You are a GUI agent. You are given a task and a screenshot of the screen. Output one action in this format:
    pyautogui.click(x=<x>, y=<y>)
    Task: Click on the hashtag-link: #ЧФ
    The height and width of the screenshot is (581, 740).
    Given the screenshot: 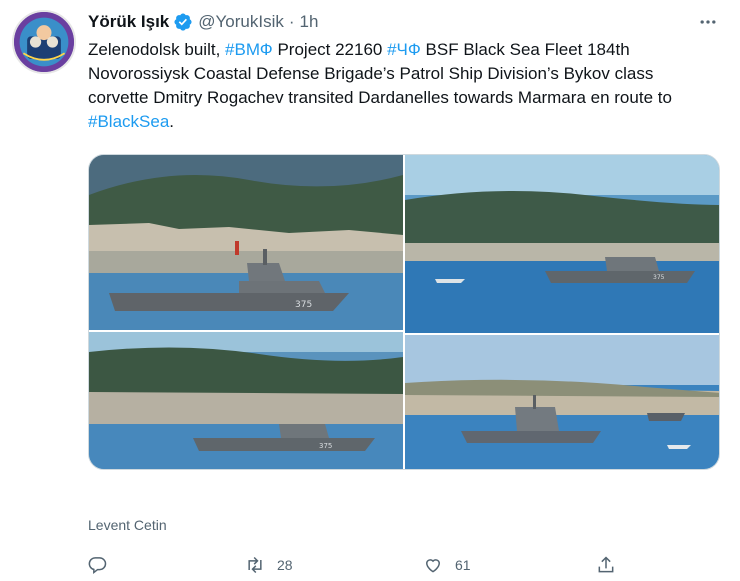 What is the action you would take?
    pyautogui.click(x=404, y=49)
    